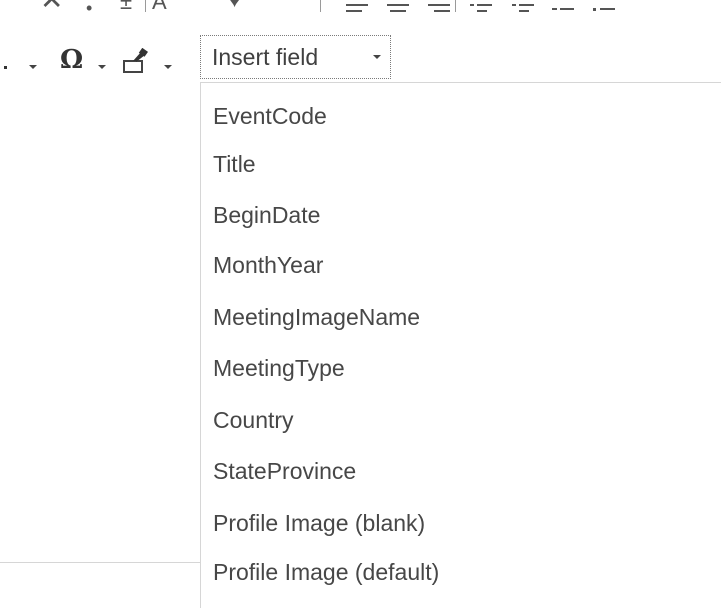 The width and height of the screenshot is (721, 608). What do you see at coordinates (481, 7) in the screenshot?
I see `indent-icon` at bounding box center [481, 7].